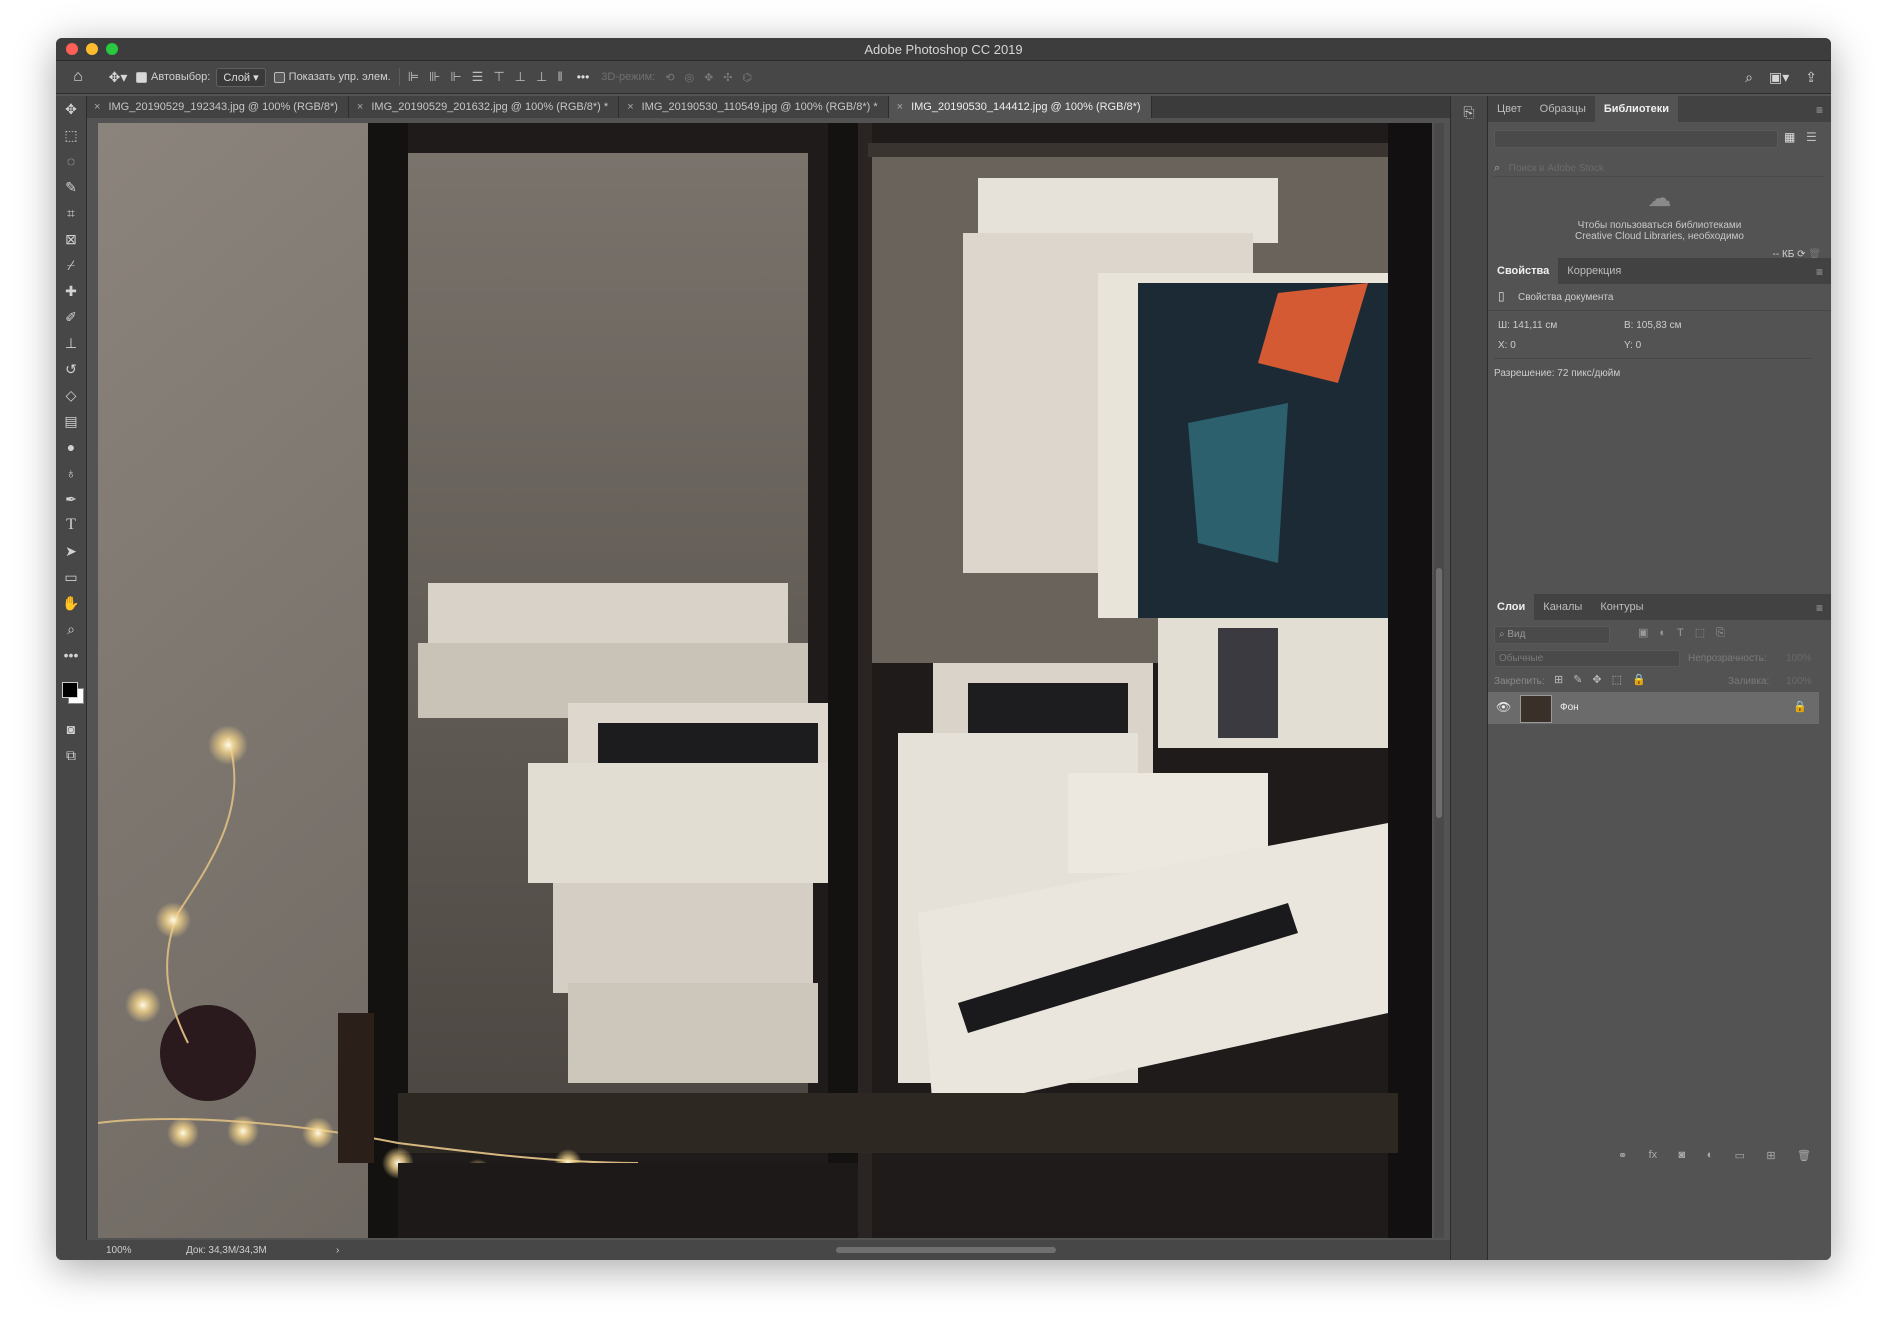  I want to click on layer-filter-select: ⌕ Вид, so click(1552, 635).